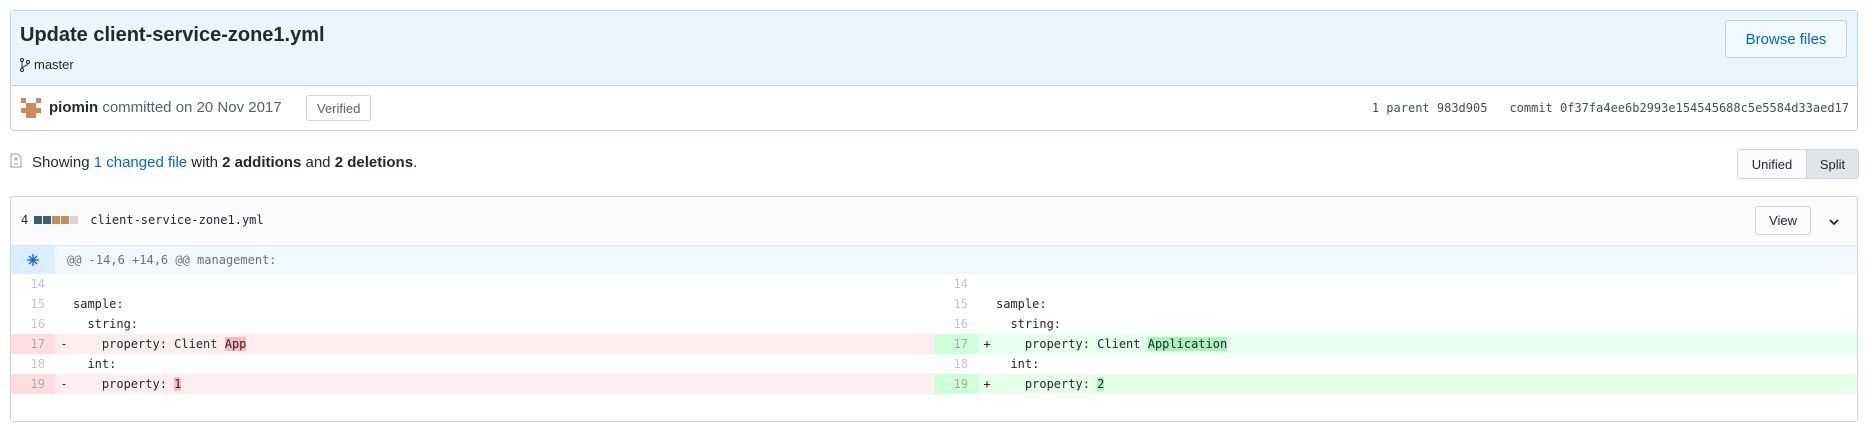 This screenshot has height=435, width=1869. I want to click on diffstat-blocks, so click(56, 220).